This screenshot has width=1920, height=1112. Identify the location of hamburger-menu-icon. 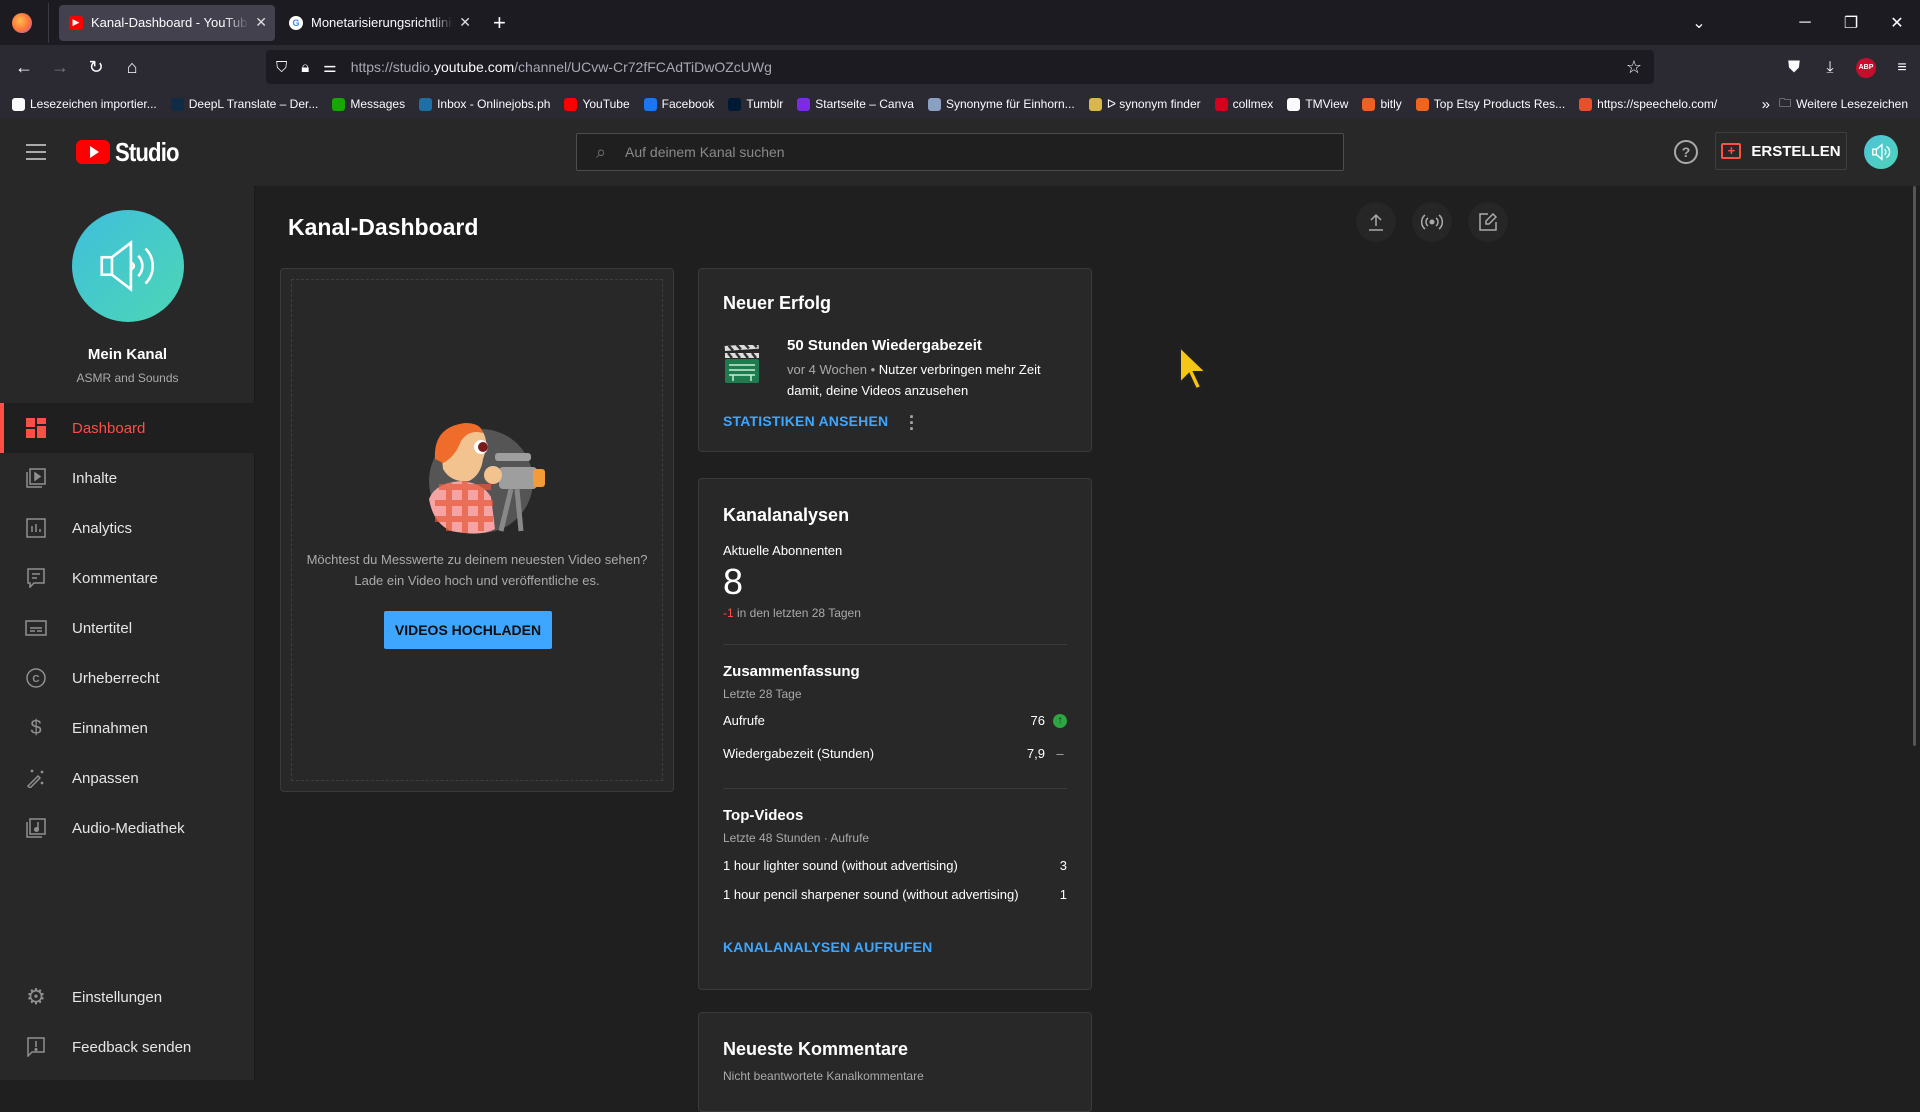
(36, 152).